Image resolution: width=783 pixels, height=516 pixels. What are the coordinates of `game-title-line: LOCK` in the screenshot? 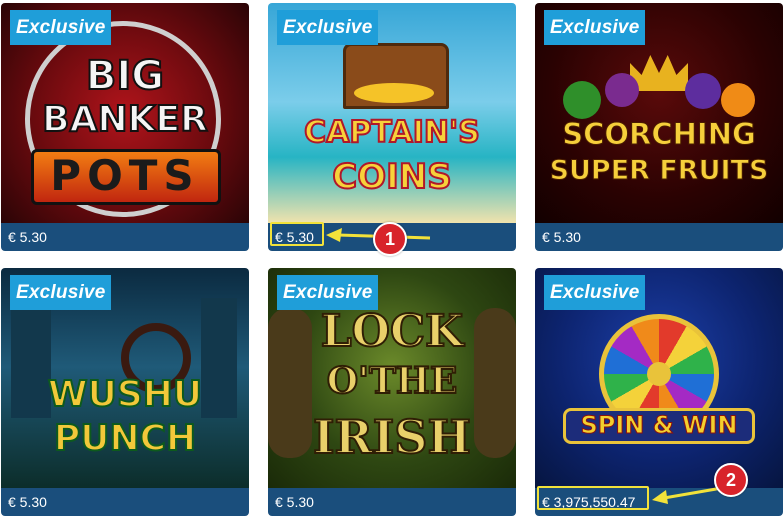 It's located at (392, 331).